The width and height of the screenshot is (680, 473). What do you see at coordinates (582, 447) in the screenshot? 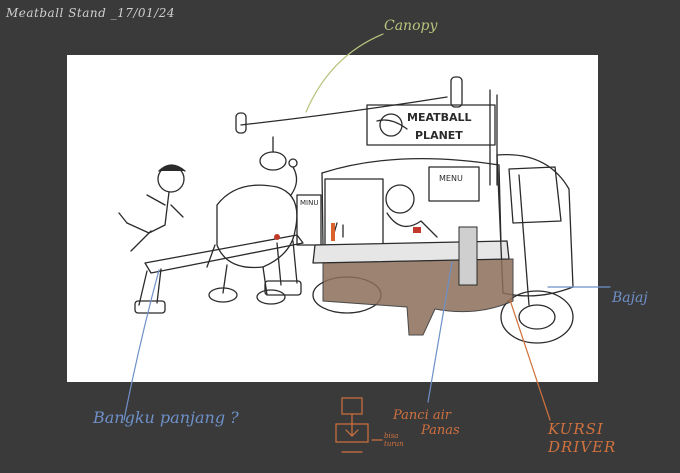
I see `kursi-line-2: DRIVER` at bounding box center [582, 447].